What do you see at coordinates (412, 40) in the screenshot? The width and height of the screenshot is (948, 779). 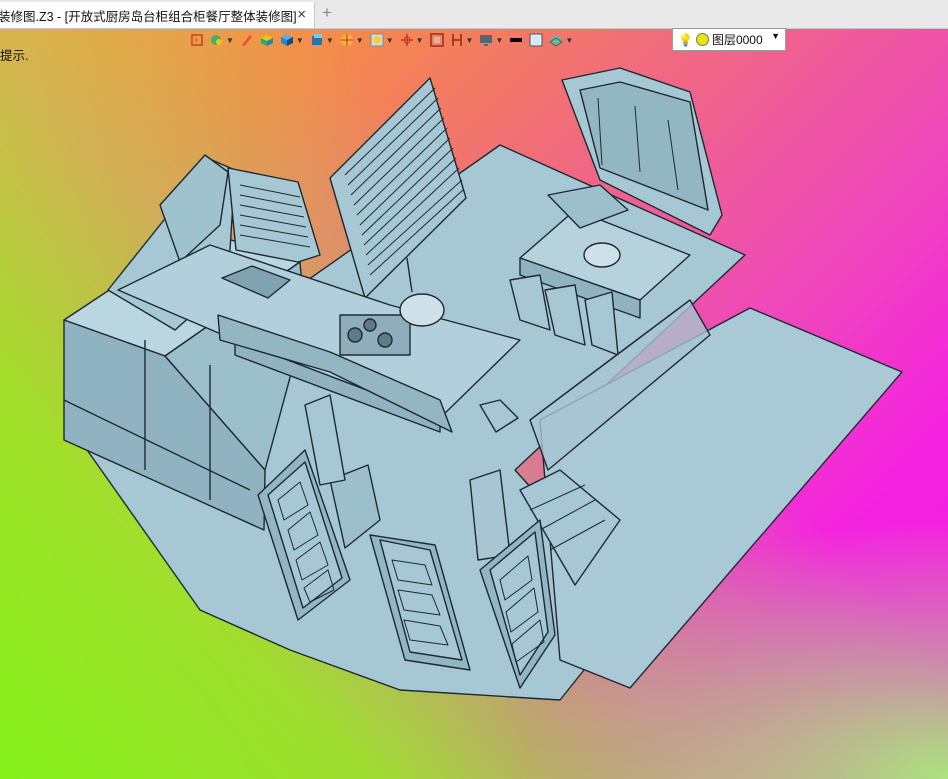 I see `snap-icon: ▼` at bounding box center [412, 40].